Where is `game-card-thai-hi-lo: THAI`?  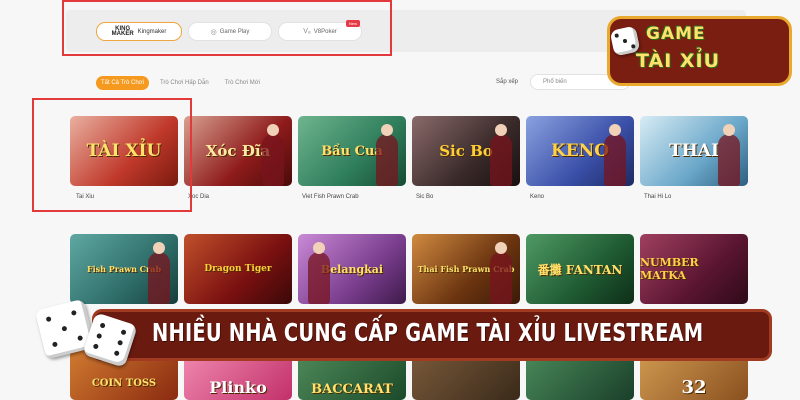 game-card-thai-hi-lo: THAI is located at coordinates (694, 151).